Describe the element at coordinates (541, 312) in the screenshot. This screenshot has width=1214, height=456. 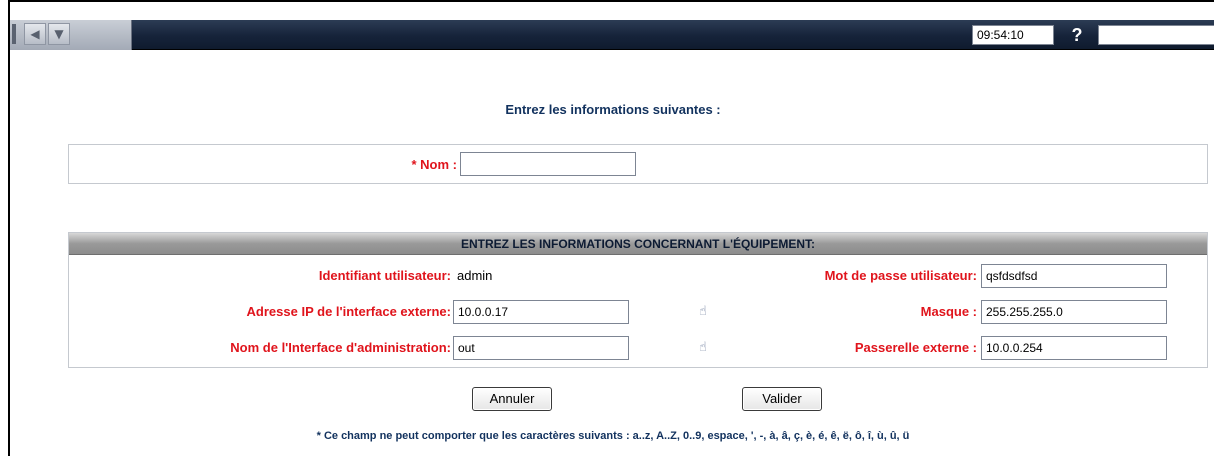
I see `ext-ip-input: 10.0.0.17` at that location.